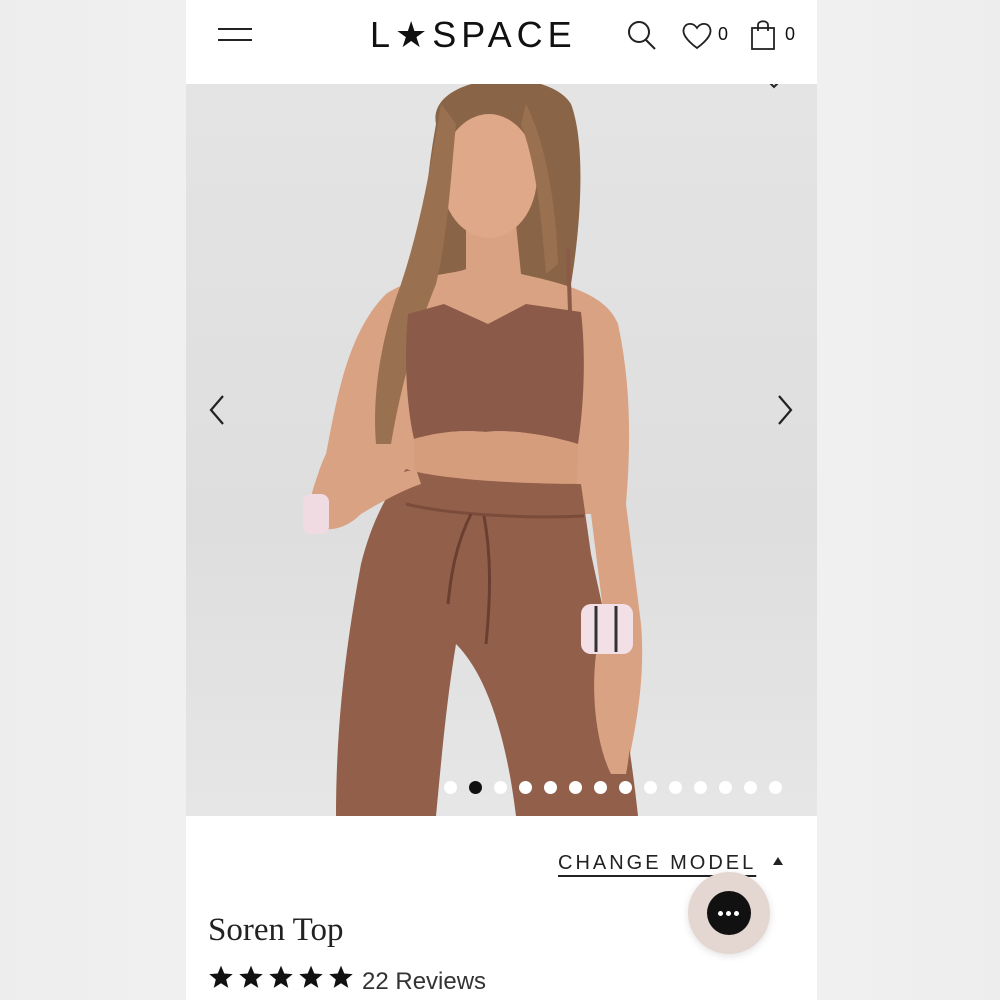  I want to click on site-header: L★SPACE 0 0, so click(501, 42).